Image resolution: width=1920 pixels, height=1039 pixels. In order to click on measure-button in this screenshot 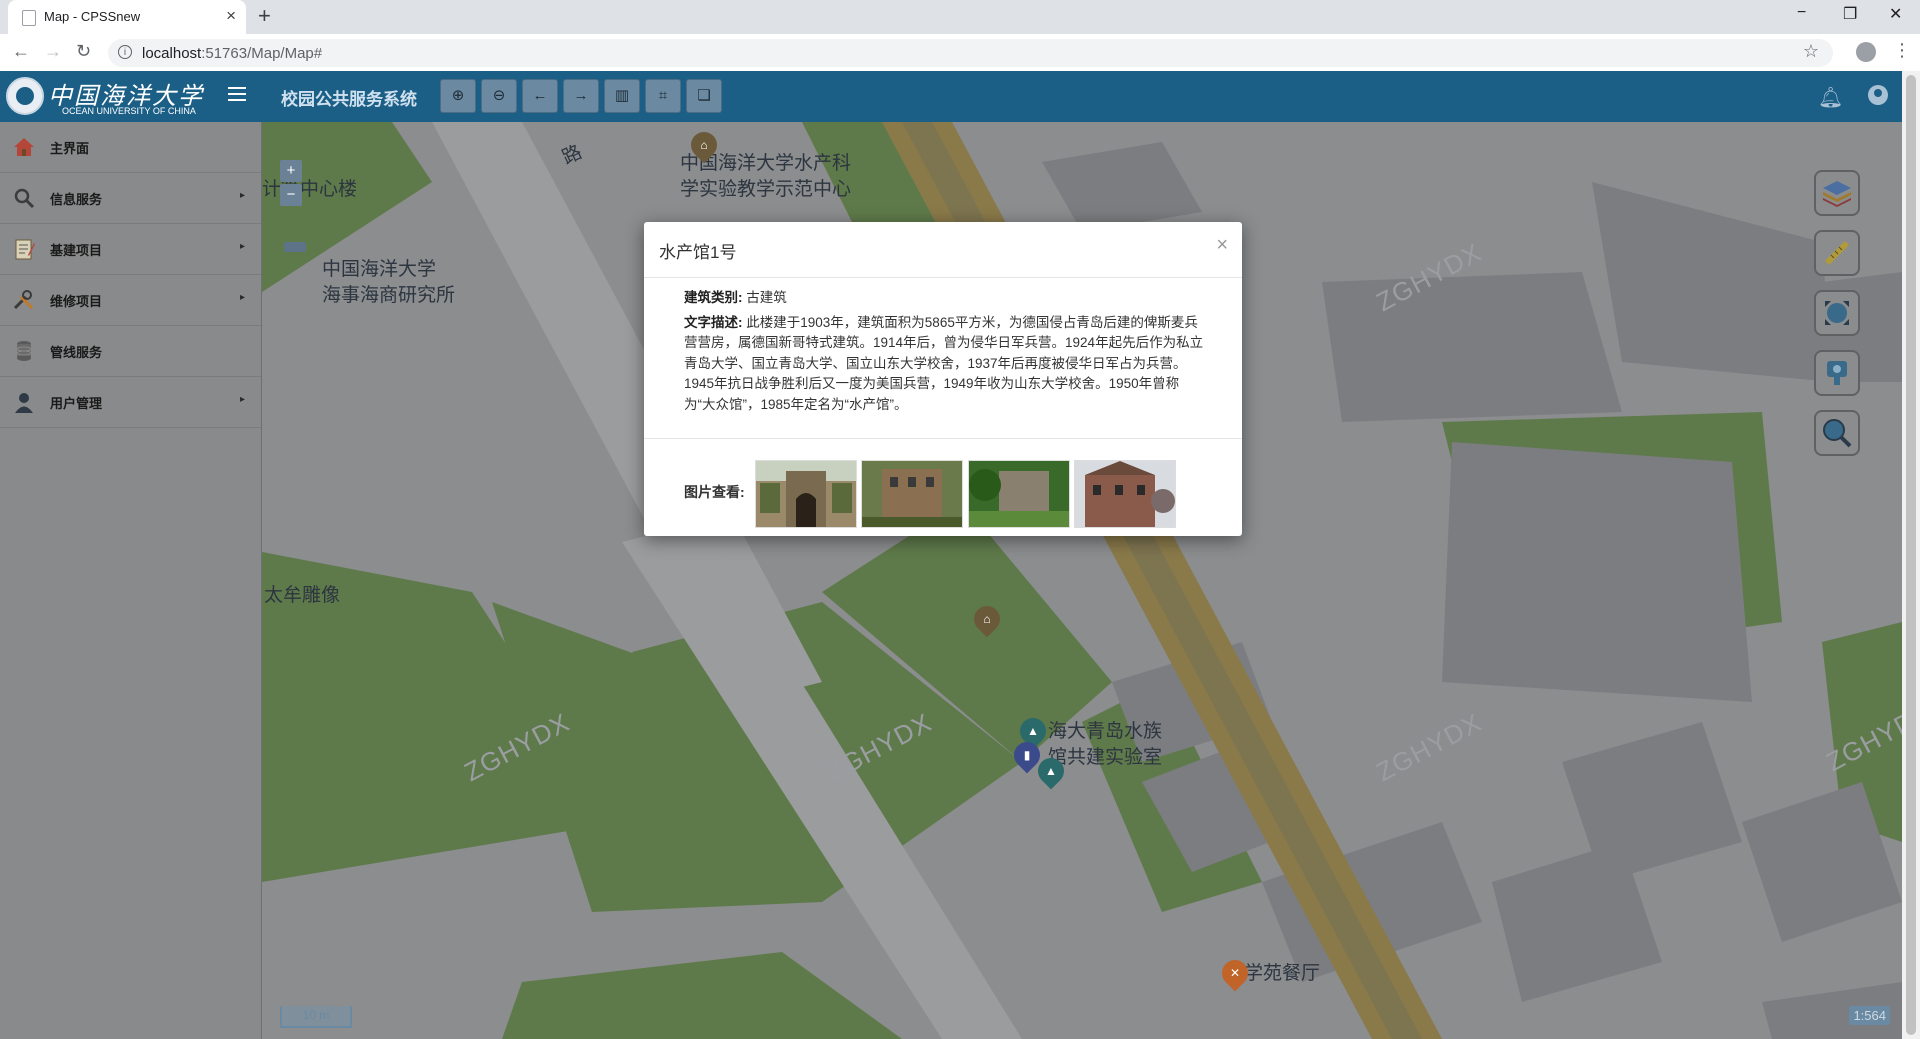, I will do `click(1837, 253)`.